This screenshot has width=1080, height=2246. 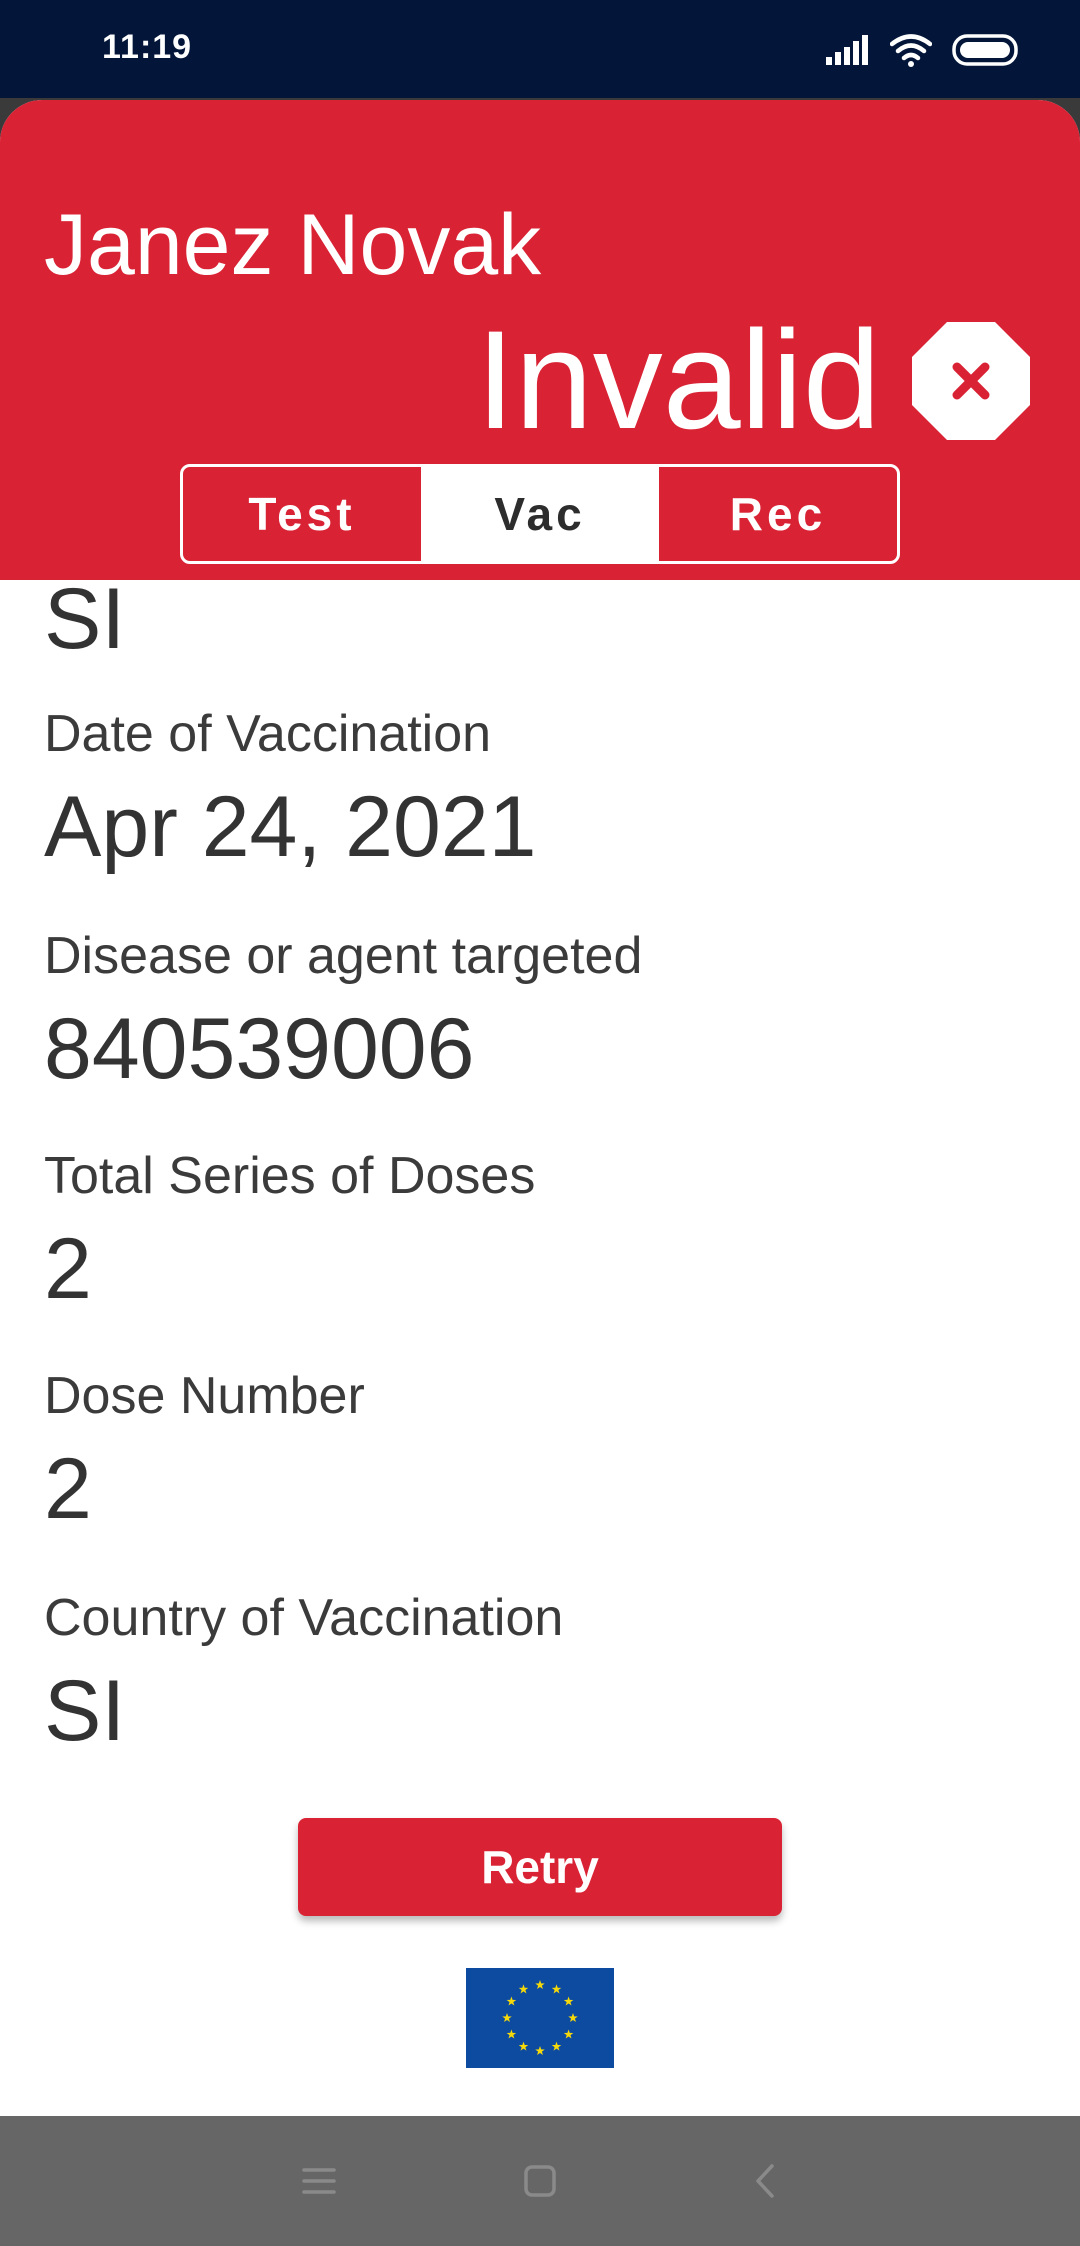 I want to click on eu-flag-icon, so click(x=540, y=2018).